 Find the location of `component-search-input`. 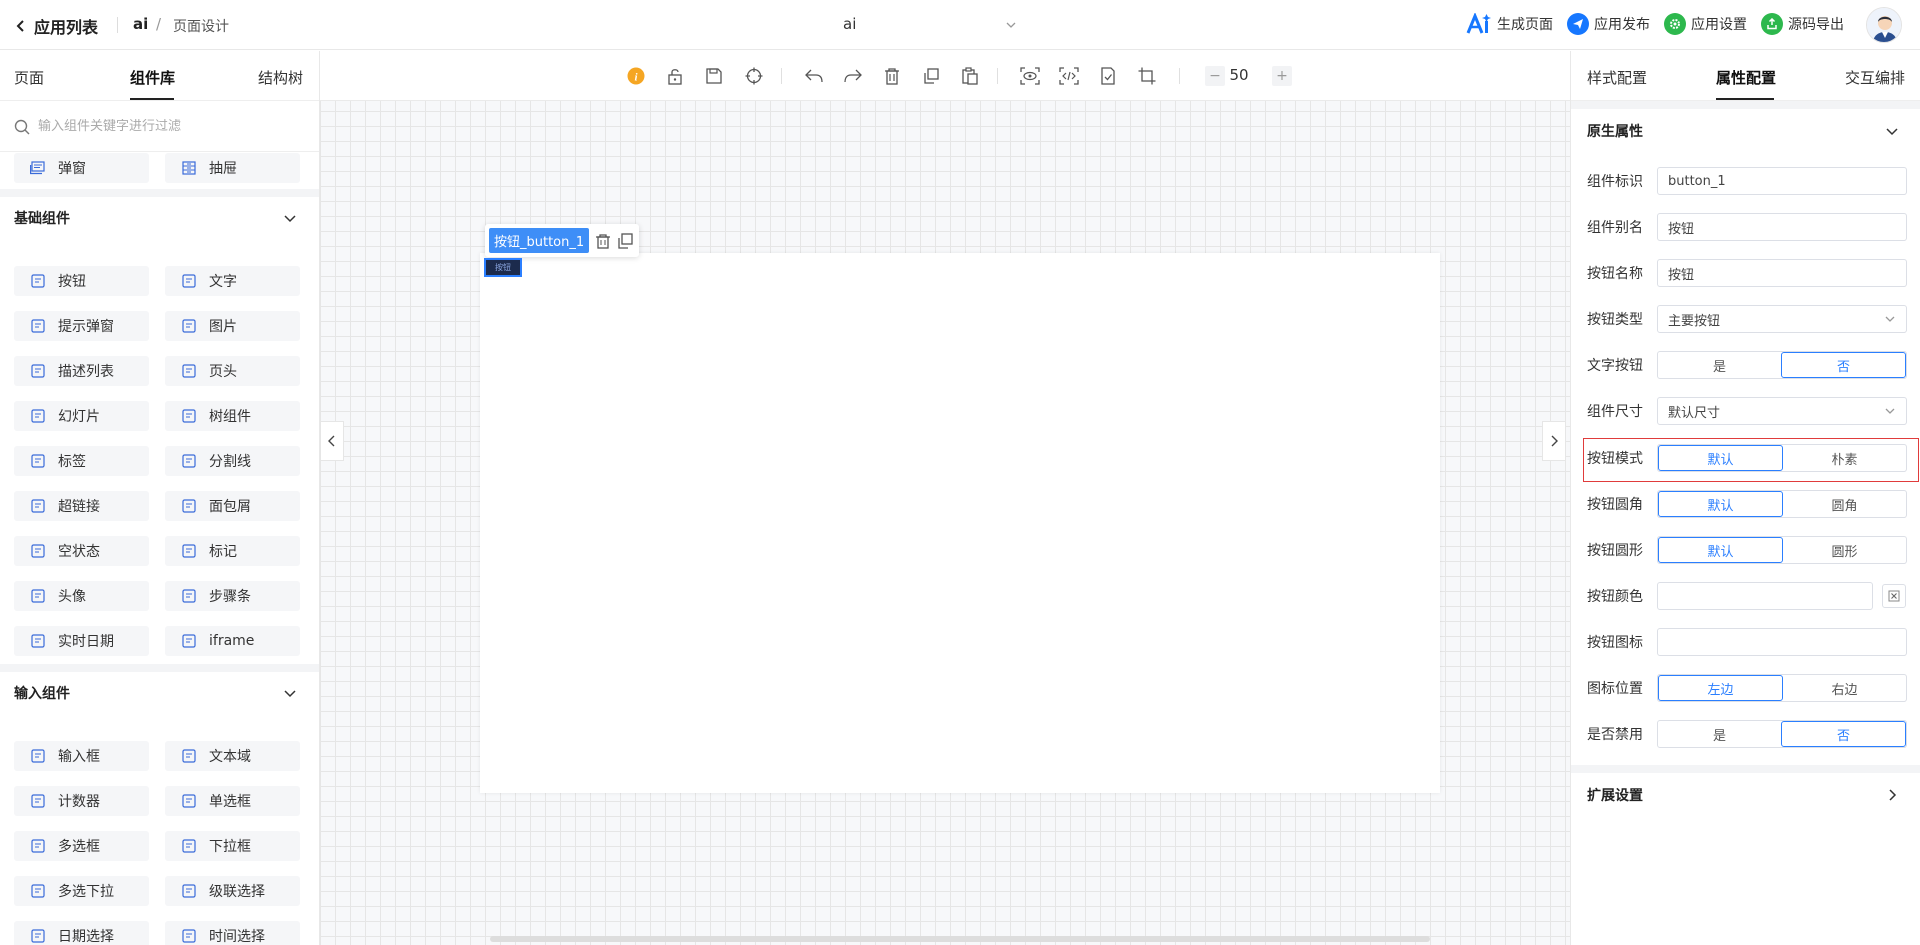

component-search-input is located at coordinates (168, 126).